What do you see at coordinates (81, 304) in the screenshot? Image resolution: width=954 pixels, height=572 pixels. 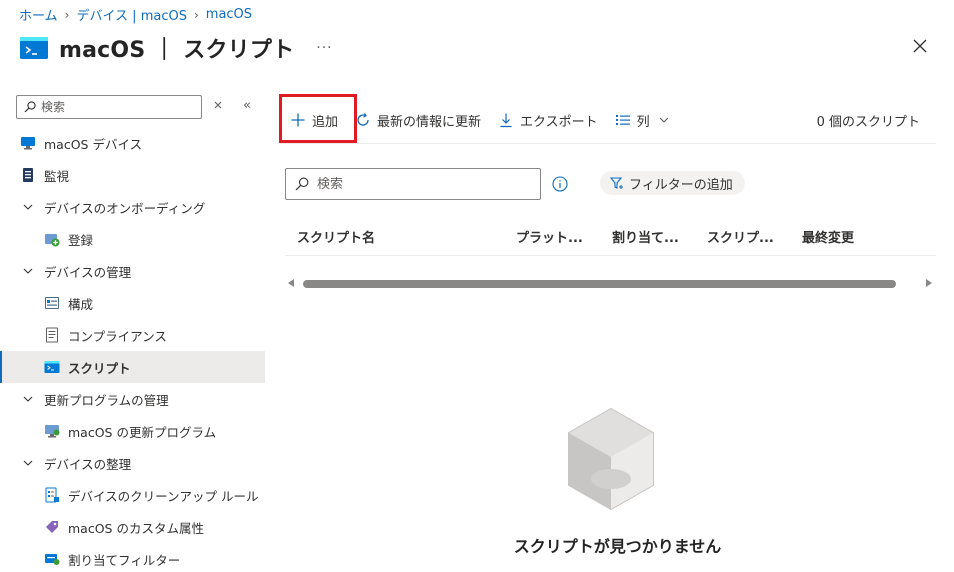 I see `sidebar-item-label: 構成` at bounding box center [81, 304].